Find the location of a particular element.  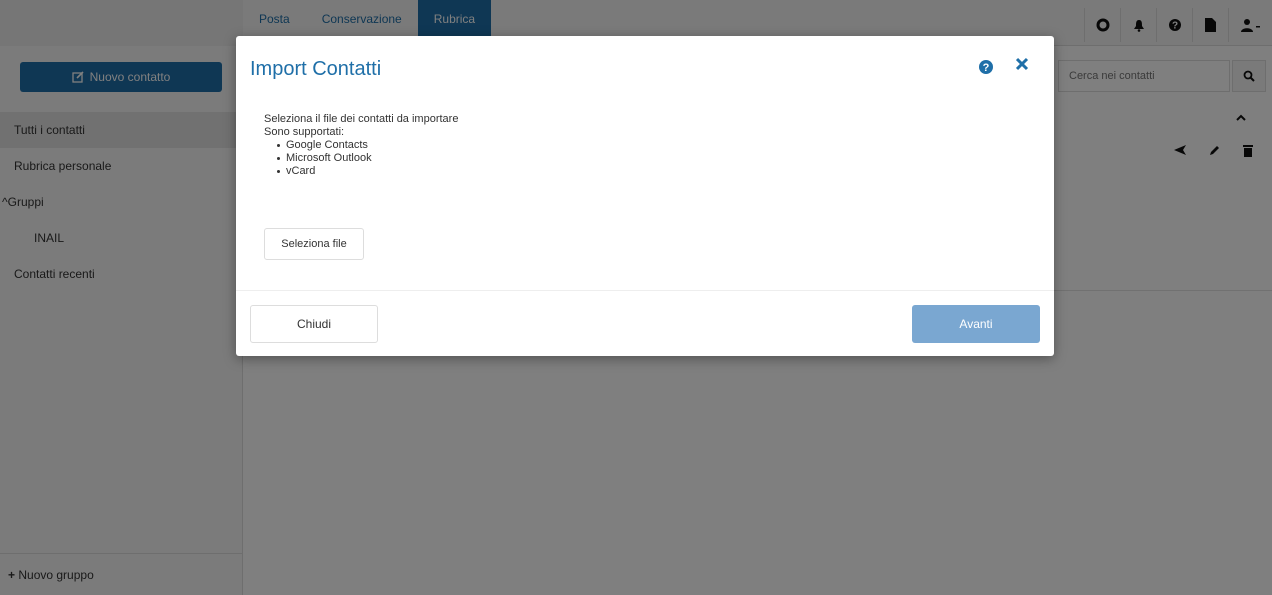

list-item: Google Contacts is located at coordinates (650, 145).